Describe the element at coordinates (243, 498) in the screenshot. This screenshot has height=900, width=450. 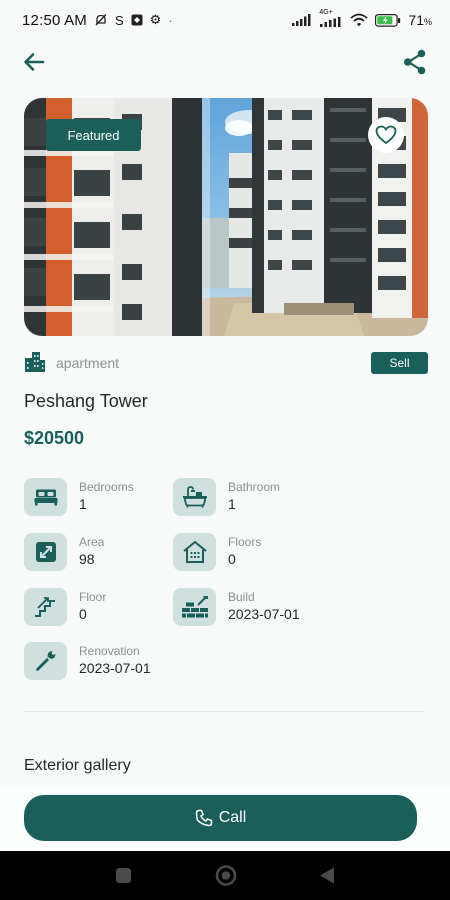
I see `spec-bathroom: Bathroom 1` at that location.